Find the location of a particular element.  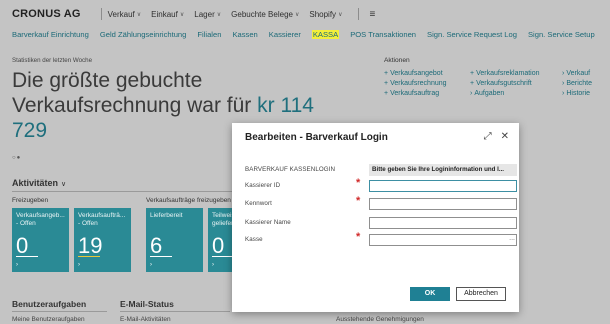

subnav-sign-service-request-log: Sign. Service Request Log is located at coordinates (472, 34).